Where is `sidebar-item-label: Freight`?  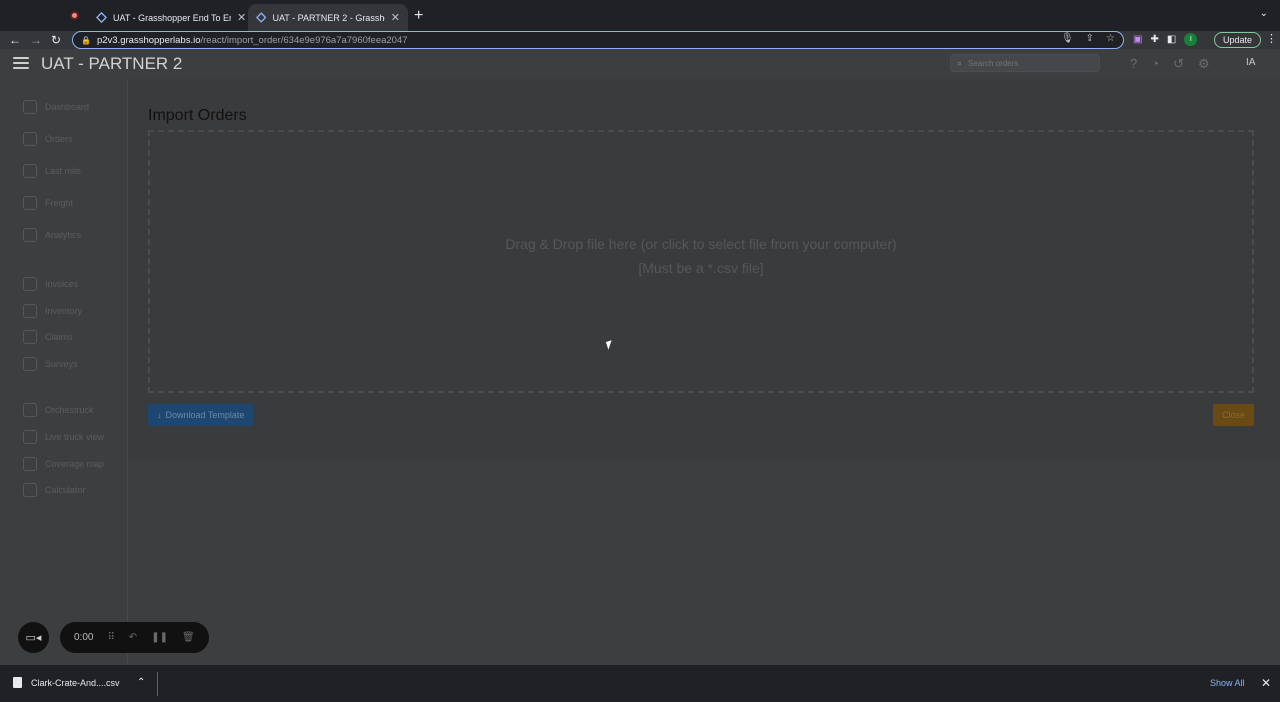 sidebar-item-label: Freight is located at coordinates (59, 203).